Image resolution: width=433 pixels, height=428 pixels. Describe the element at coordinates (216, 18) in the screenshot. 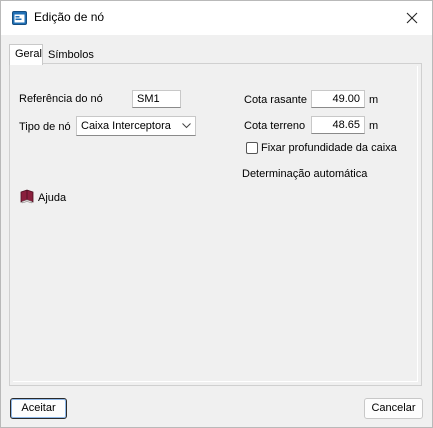

I see `title-bar: Edição de nó` at that location.